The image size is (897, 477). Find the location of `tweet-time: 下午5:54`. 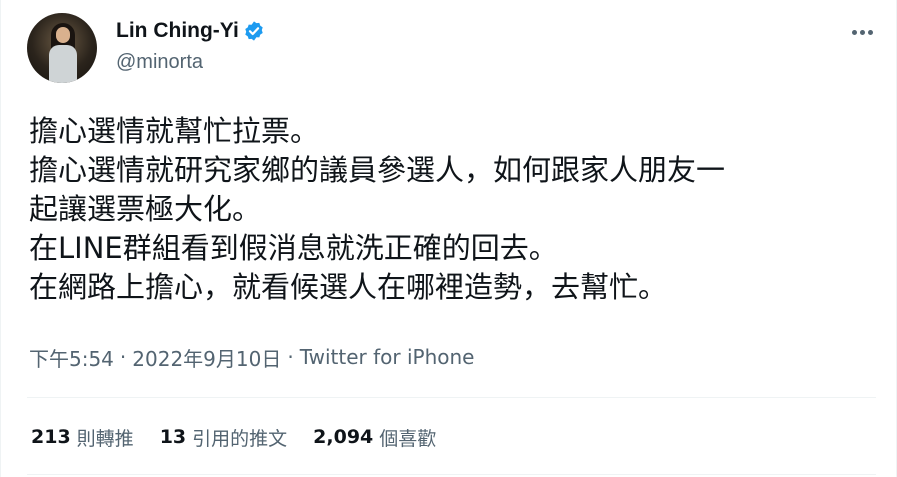

tweet-time: 下午5:54 is located at coordinates (71, 357).